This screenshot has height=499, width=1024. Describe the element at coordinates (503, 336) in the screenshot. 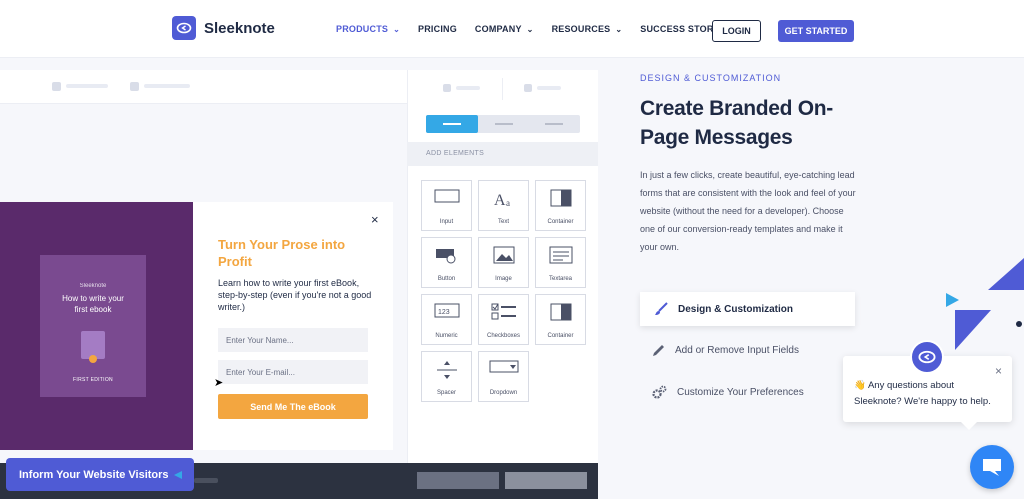

I see `tile-label: Checkboxes` at that location.